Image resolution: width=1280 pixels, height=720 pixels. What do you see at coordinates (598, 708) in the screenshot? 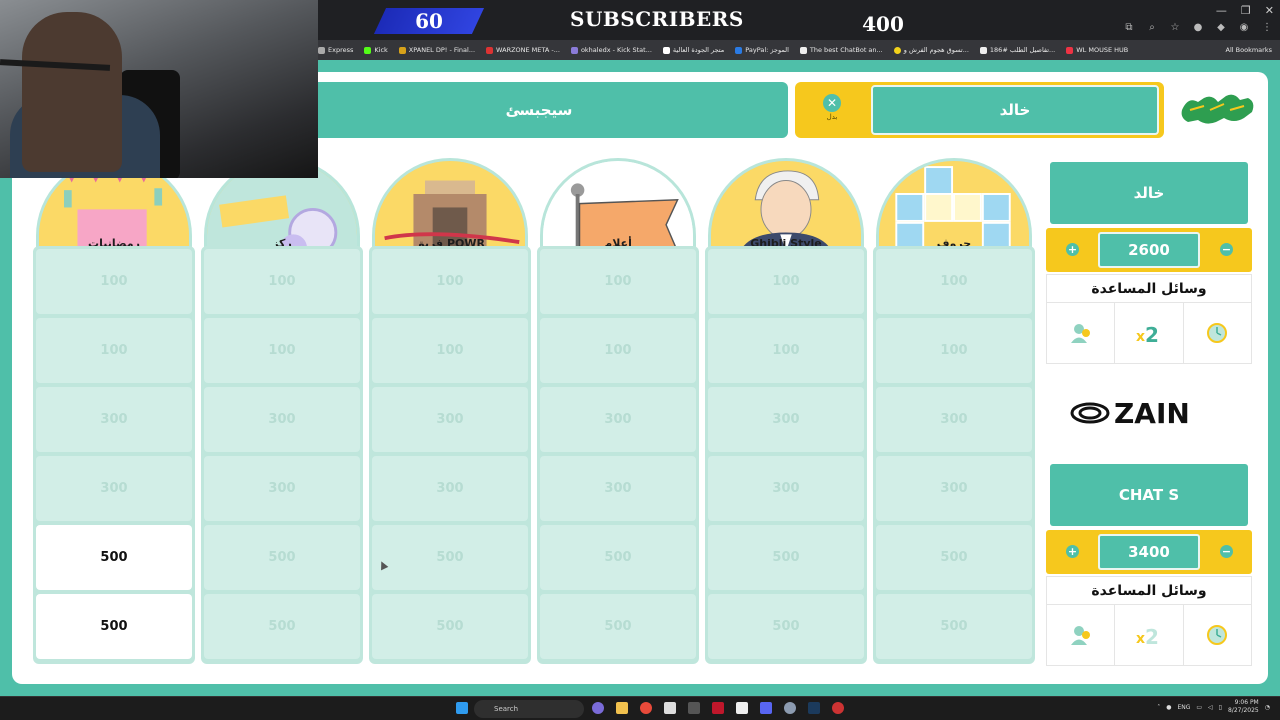
I see `copilot-icon` at bounding box center [598, 708].